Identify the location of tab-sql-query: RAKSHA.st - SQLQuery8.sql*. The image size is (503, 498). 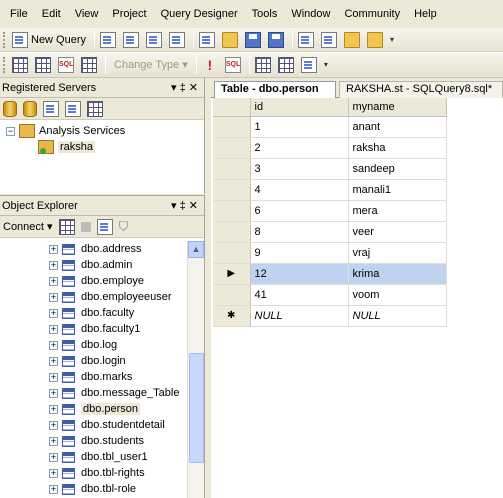
(421, 89).